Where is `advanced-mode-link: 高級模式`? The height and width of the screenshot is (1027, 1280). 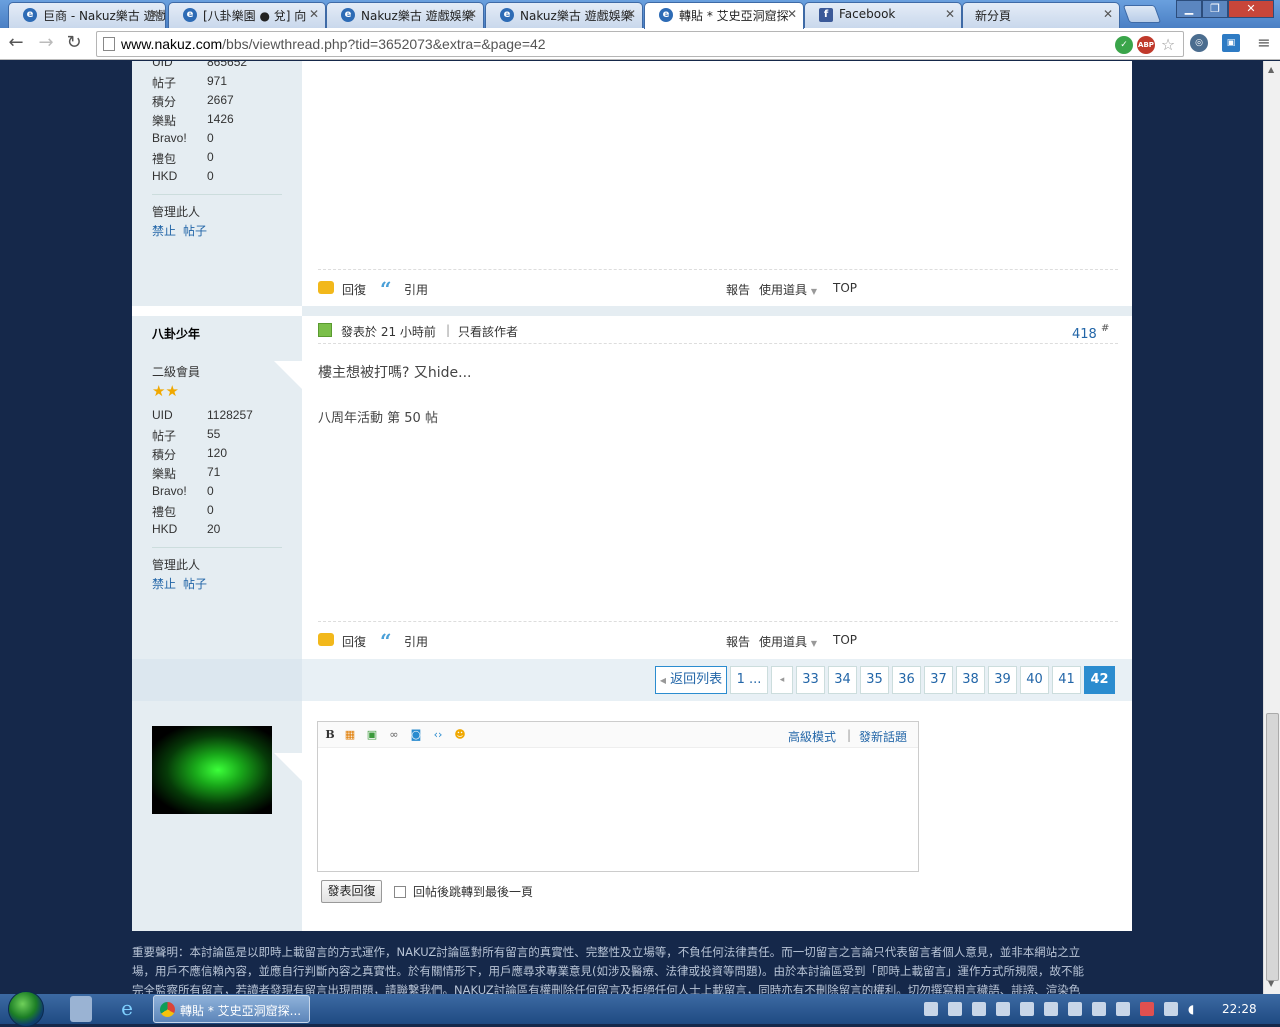 advanced-mode-link: 高級模式 is located at coordinates (812, 736).